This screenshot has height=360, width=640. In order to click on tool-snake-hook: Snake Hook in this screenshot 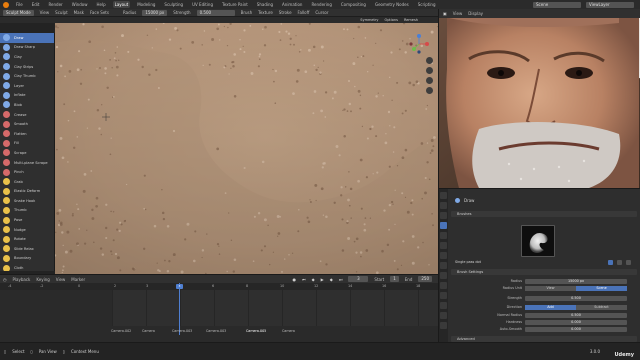, I will do `click(27, 201)`.